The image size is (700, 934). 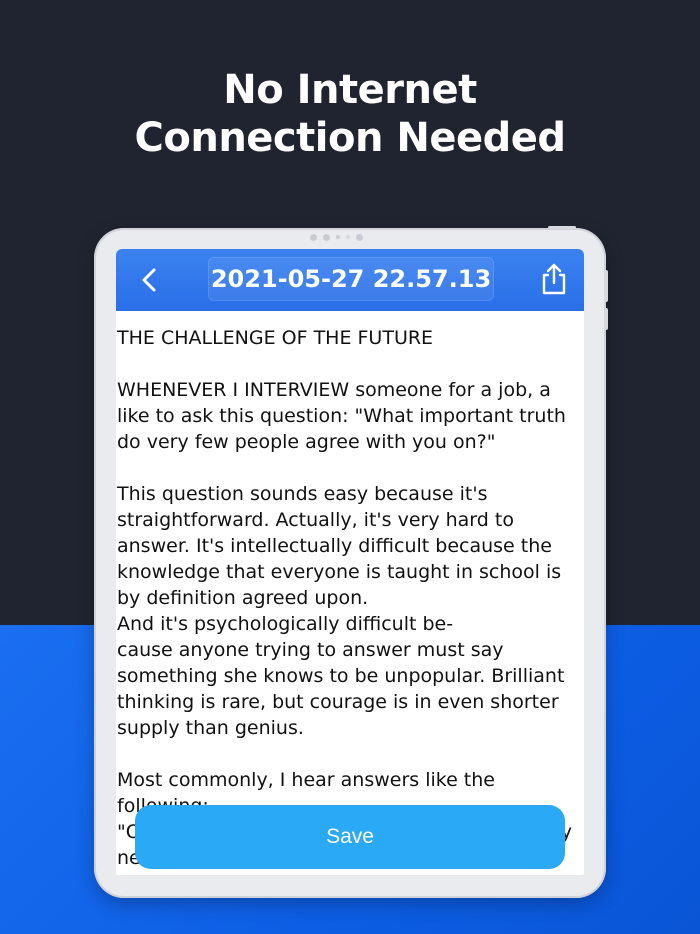 What do you see at coordinates (606, 319) in the screenshot?
I see `tablet-side-button-bottom` at bounding box center [606, 319].